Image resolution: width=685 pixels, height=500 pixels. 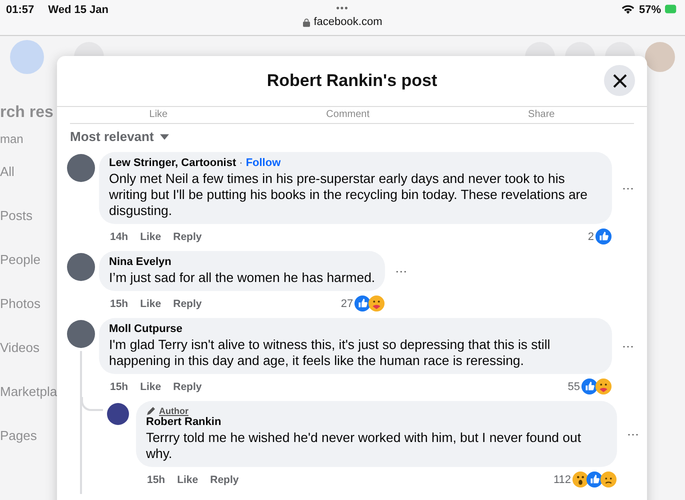 What do you see at coordinates (349, 195) in the screenshot?
I see `comment-text: Only met Neil a few times in his pre-superstar early days and never took to his writing but I'll be putting his books in the recycling bin today. These revelations are disgusting.` at bounding box center [349, 195].